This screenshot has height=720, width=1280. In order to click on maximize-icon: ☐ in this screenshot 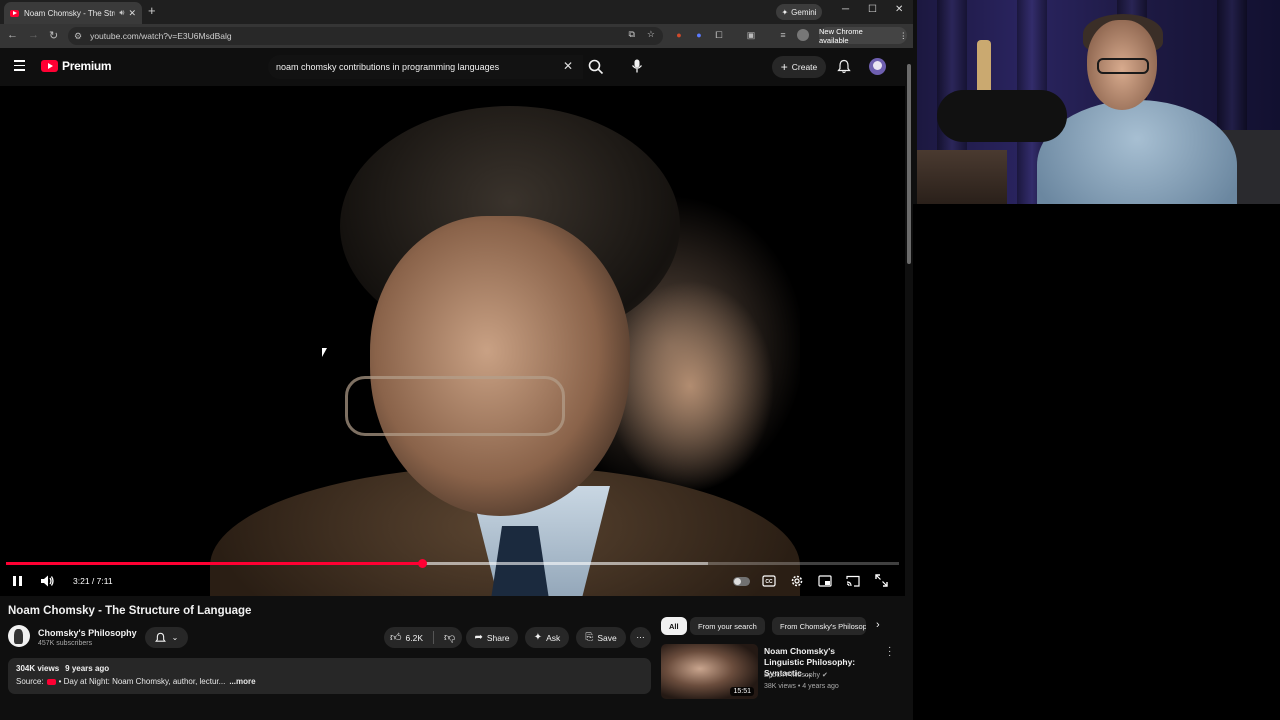, I will do `click(872, 9)`.